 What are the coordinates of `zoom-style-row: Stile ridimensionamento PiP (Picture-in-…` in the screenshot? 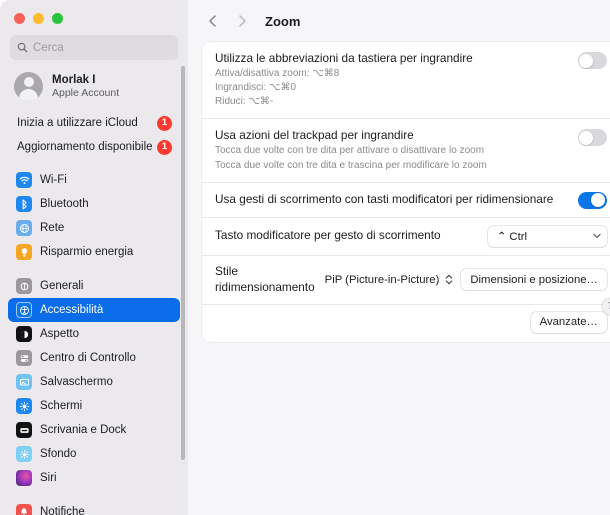 It's located at (406, 279).